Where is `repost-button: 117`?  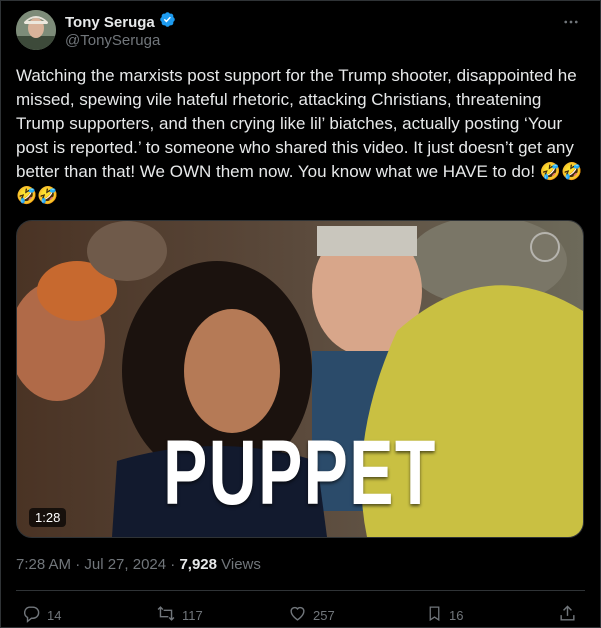 repost-button: 117 is located at coordinates (179, 615).